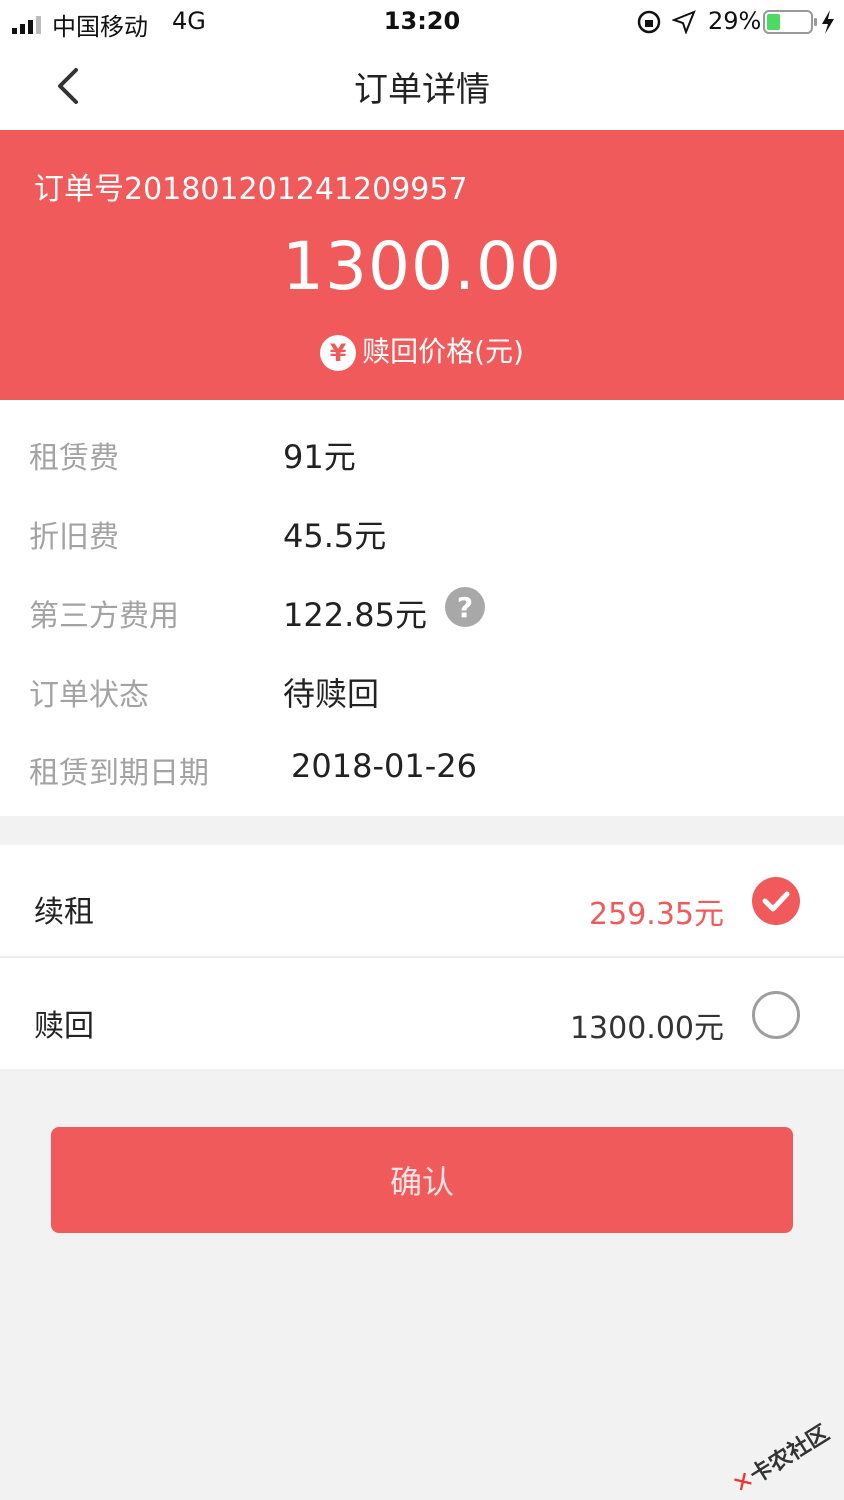 The image size is (844, 1500). I want to click on help-icon: ?, so click(465, 607).